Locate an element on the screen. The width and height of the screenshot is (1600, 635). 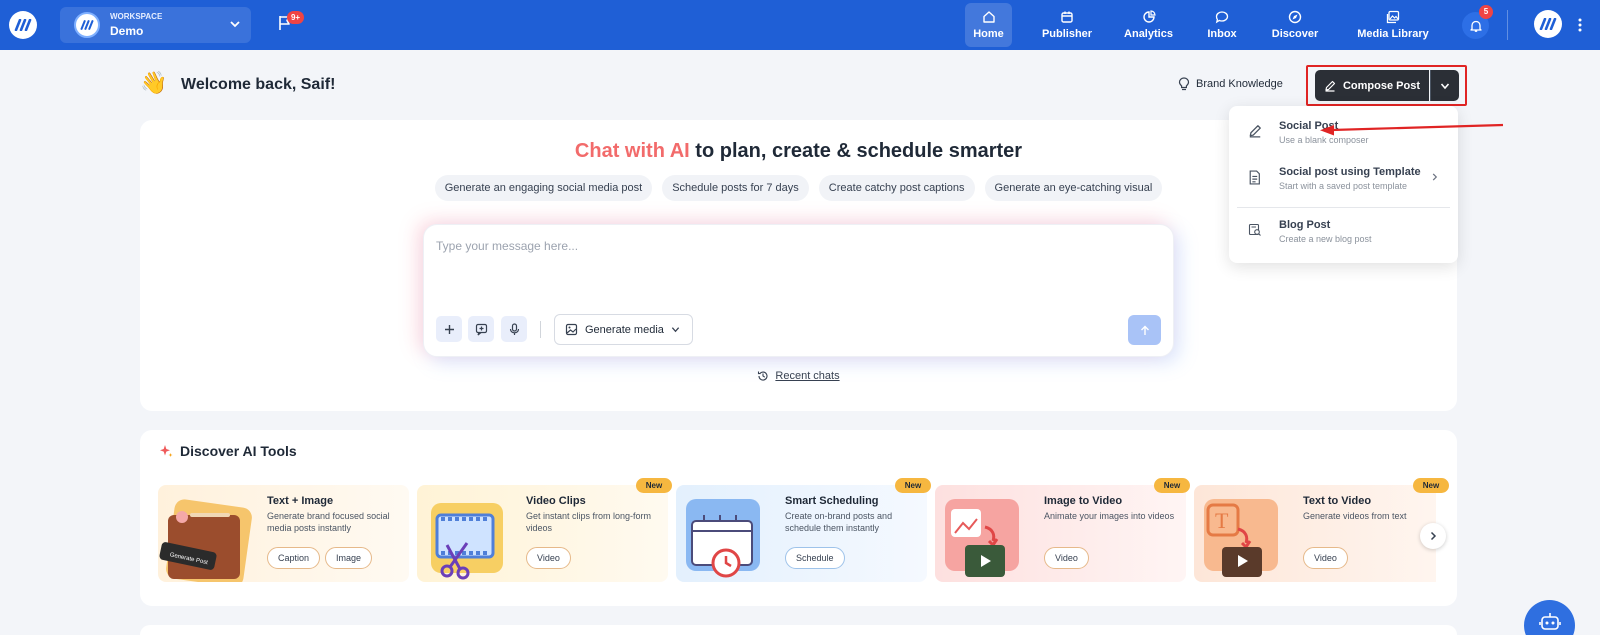
compose-options-toggle is located at coordinates (1444, 85).